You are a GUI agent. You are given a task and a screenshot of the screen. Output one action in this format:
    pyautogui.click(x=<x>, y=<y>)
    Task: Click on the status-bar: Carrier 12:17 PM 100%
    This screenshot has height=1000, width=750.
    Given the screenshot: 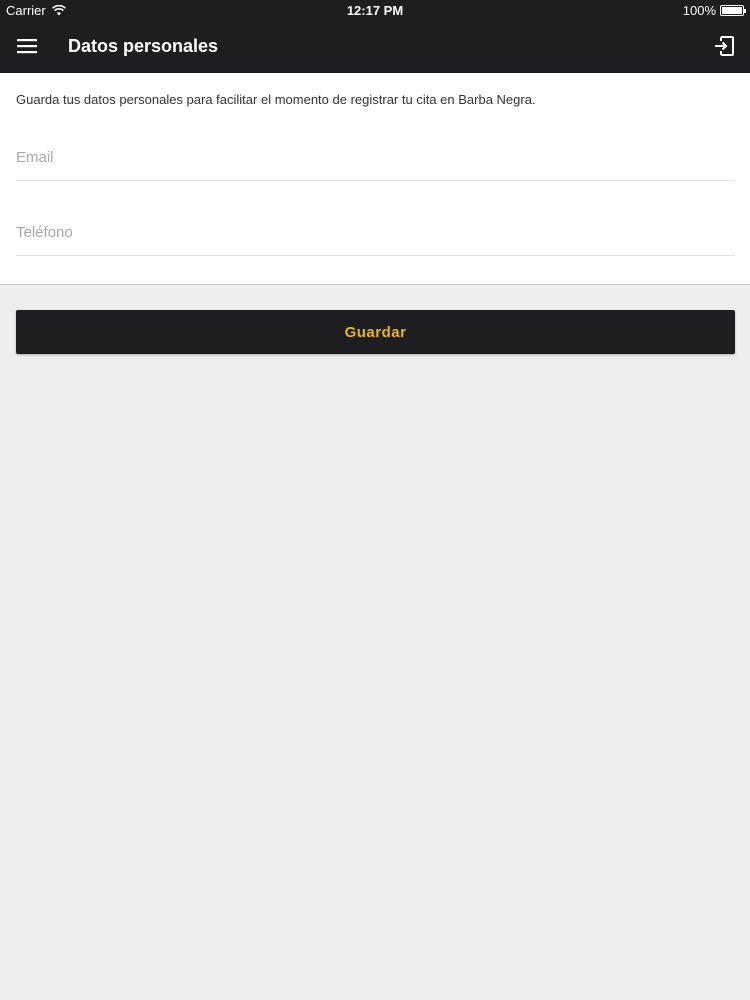 What is the action you would take?
    pyautogui.click(x=375, y=10)
    